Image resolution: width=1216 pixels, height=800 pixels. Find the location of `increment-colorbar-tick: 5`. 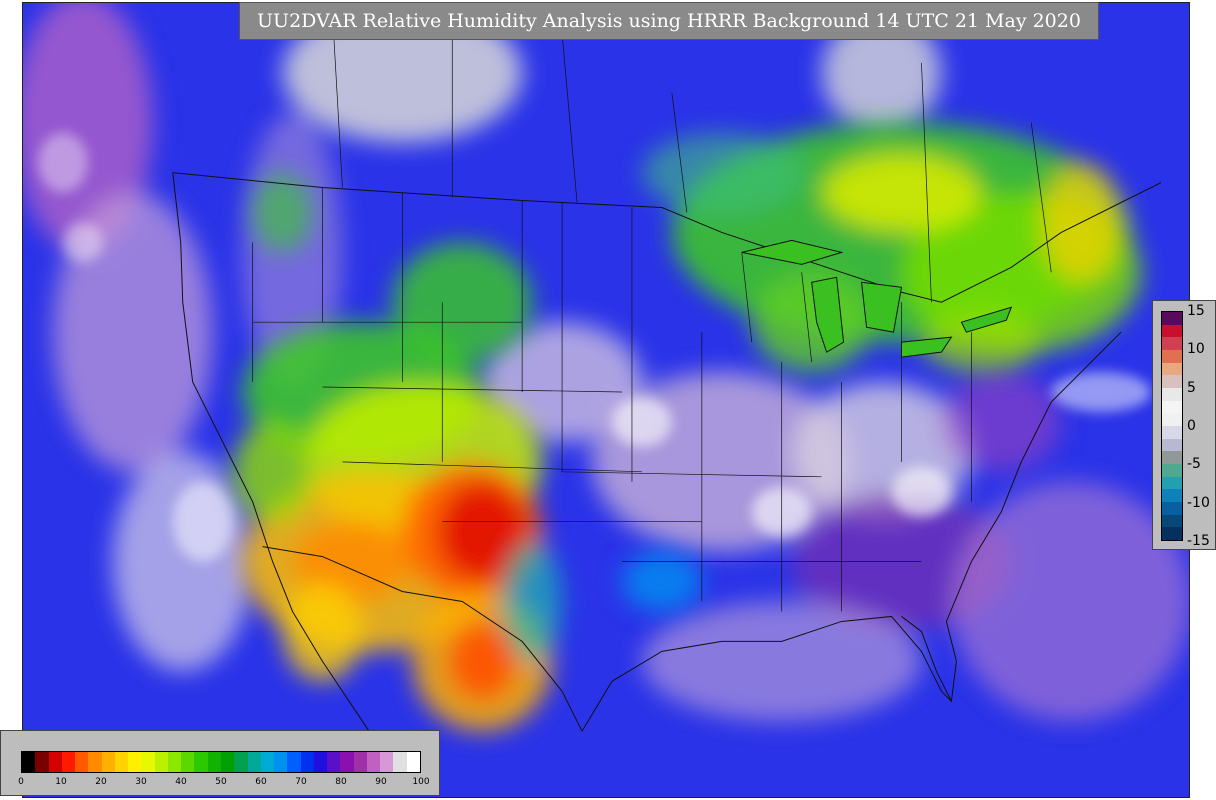

increment-colorbar-tick: 5 is located at coordinates (1191, 387).